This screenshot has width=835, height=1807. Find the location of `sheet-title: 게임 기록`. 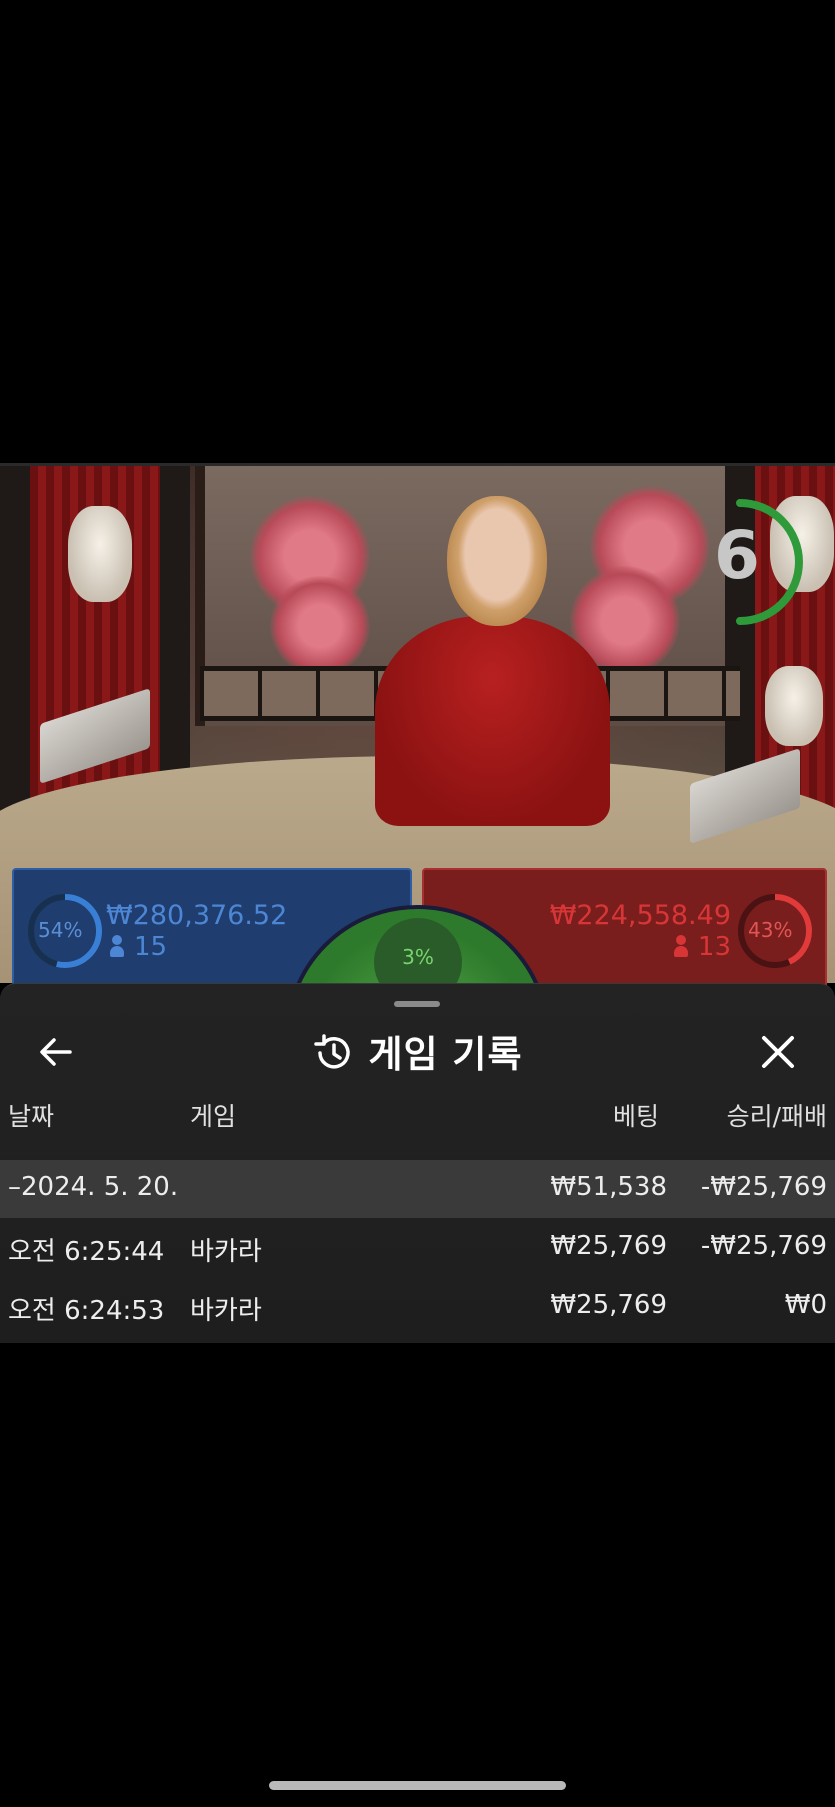

sheet-title: 게임 기록 is located at coordinates (445, 1054).